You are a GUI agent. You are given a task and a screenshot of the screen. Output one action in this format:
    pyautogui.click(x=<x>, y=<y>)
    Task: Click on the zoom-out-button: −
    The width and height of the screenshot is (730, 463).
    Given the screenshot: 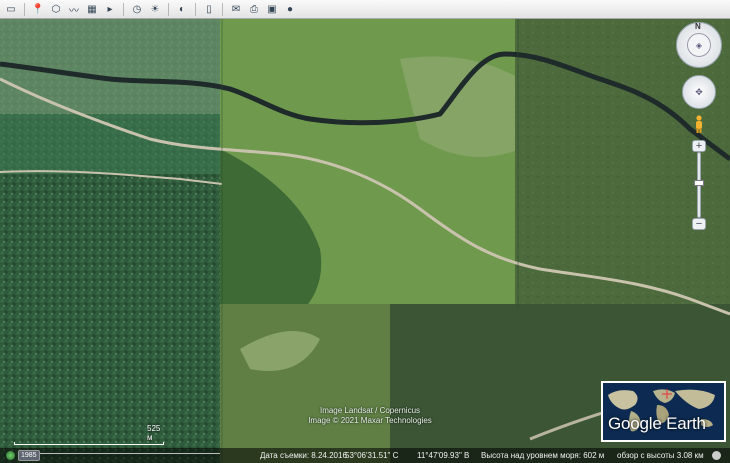 What is the action you would take?
    pyautogui.click(x=699, y=224)
    